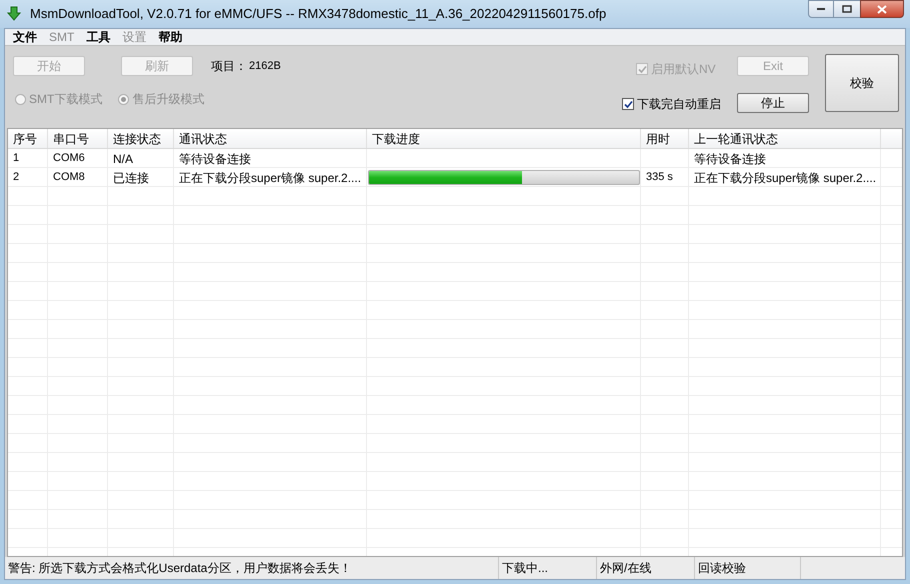 This screenshot has height=584, width=910. What do you see at coordinates (318, 14) in the screenshot?
I see `window-title: MsmDownloadTool, V2.0.71 for eMMC/UFS -- RMX3478domestic_11_A.36_2022042911560175.ofp` at bounding box center [318, 14].